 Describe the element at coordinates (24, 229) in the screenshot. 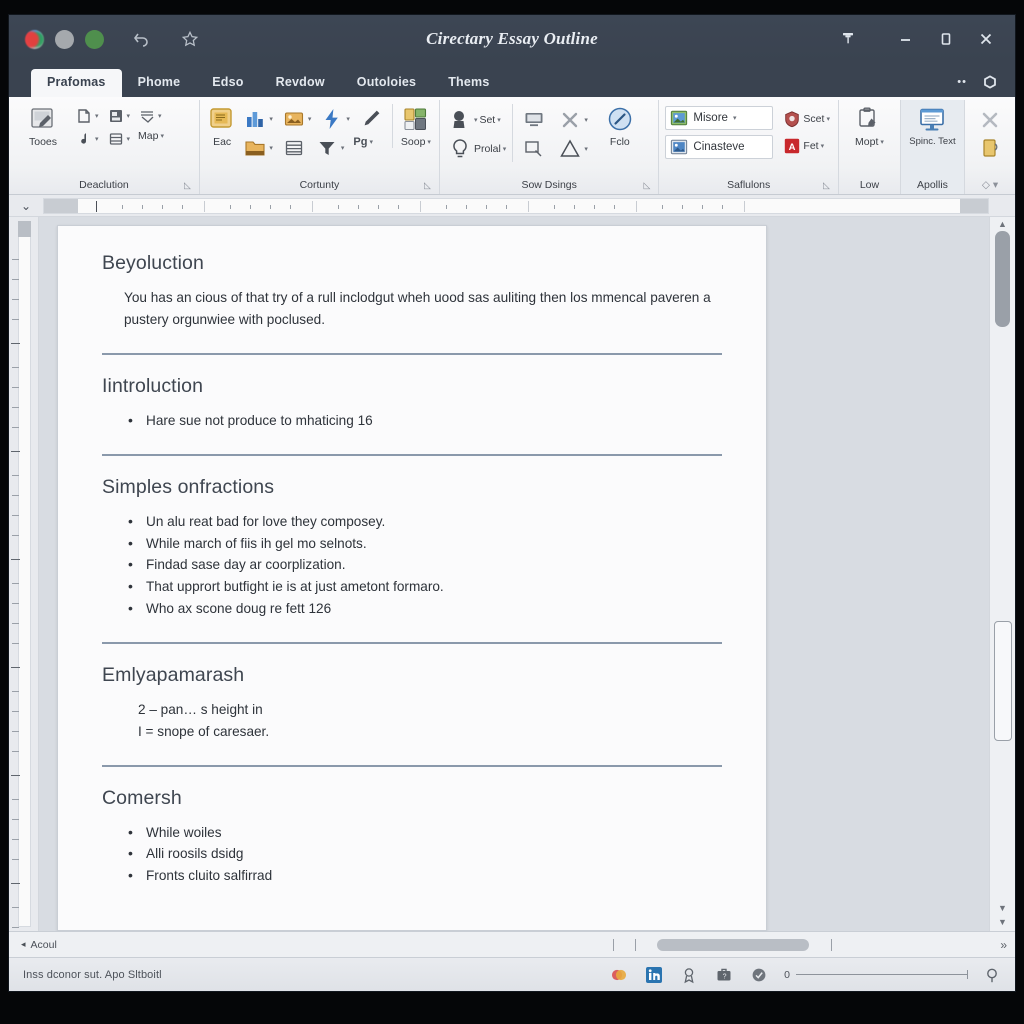

I see `vertical-ruler-handle` at that location.